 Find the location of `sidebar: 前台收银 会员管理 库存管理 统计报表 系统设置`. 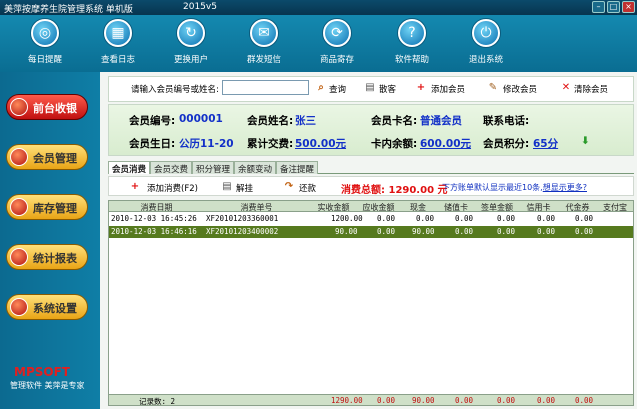

sidebar: 前台收银 会员管理 库存管理 统计报表 系统设置 is located at coordinates (50, 240).